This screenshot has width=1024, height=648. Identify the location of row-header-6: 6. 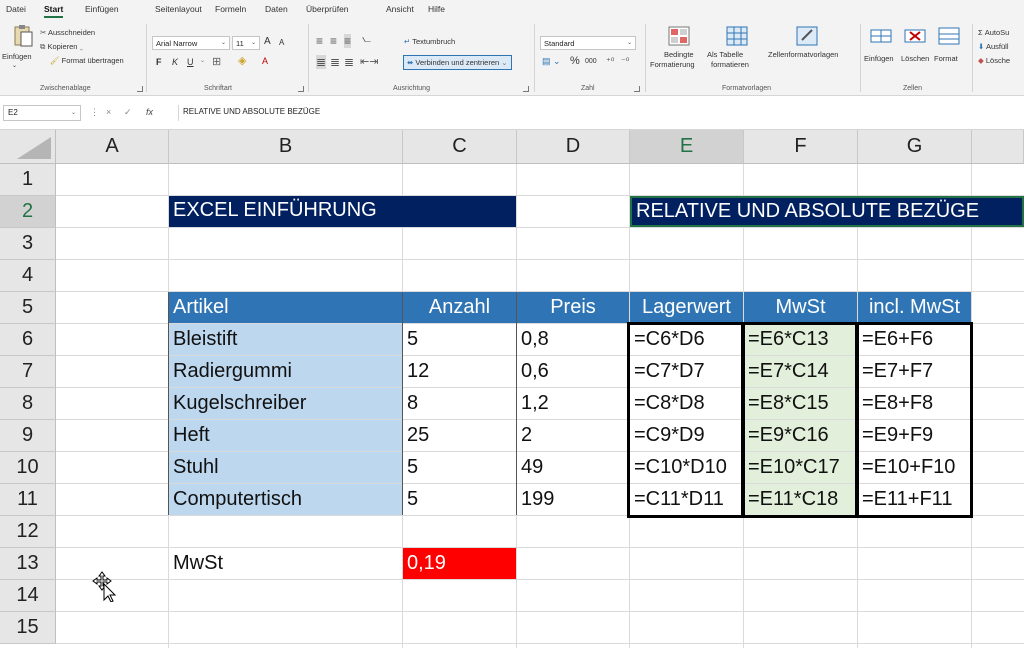
(28, 340).